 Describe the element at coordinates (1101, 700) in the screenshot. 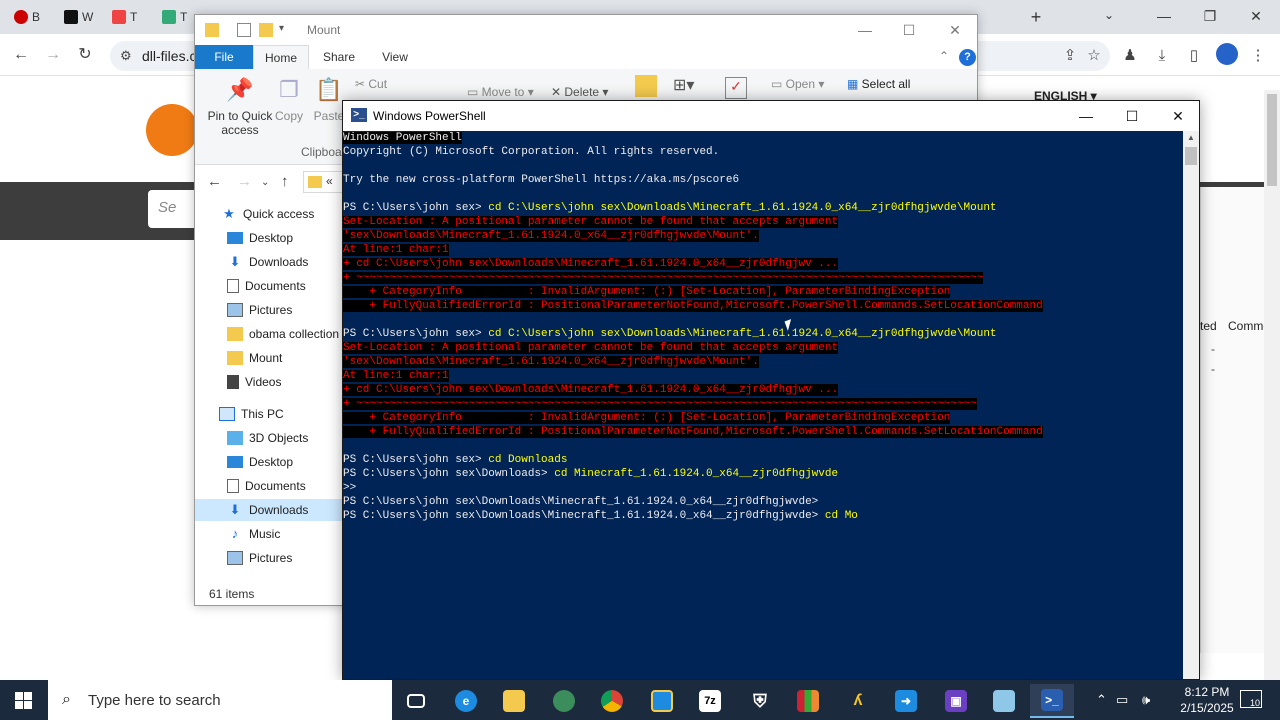

I see `tray-overflow-icon: ⌃` at that location.